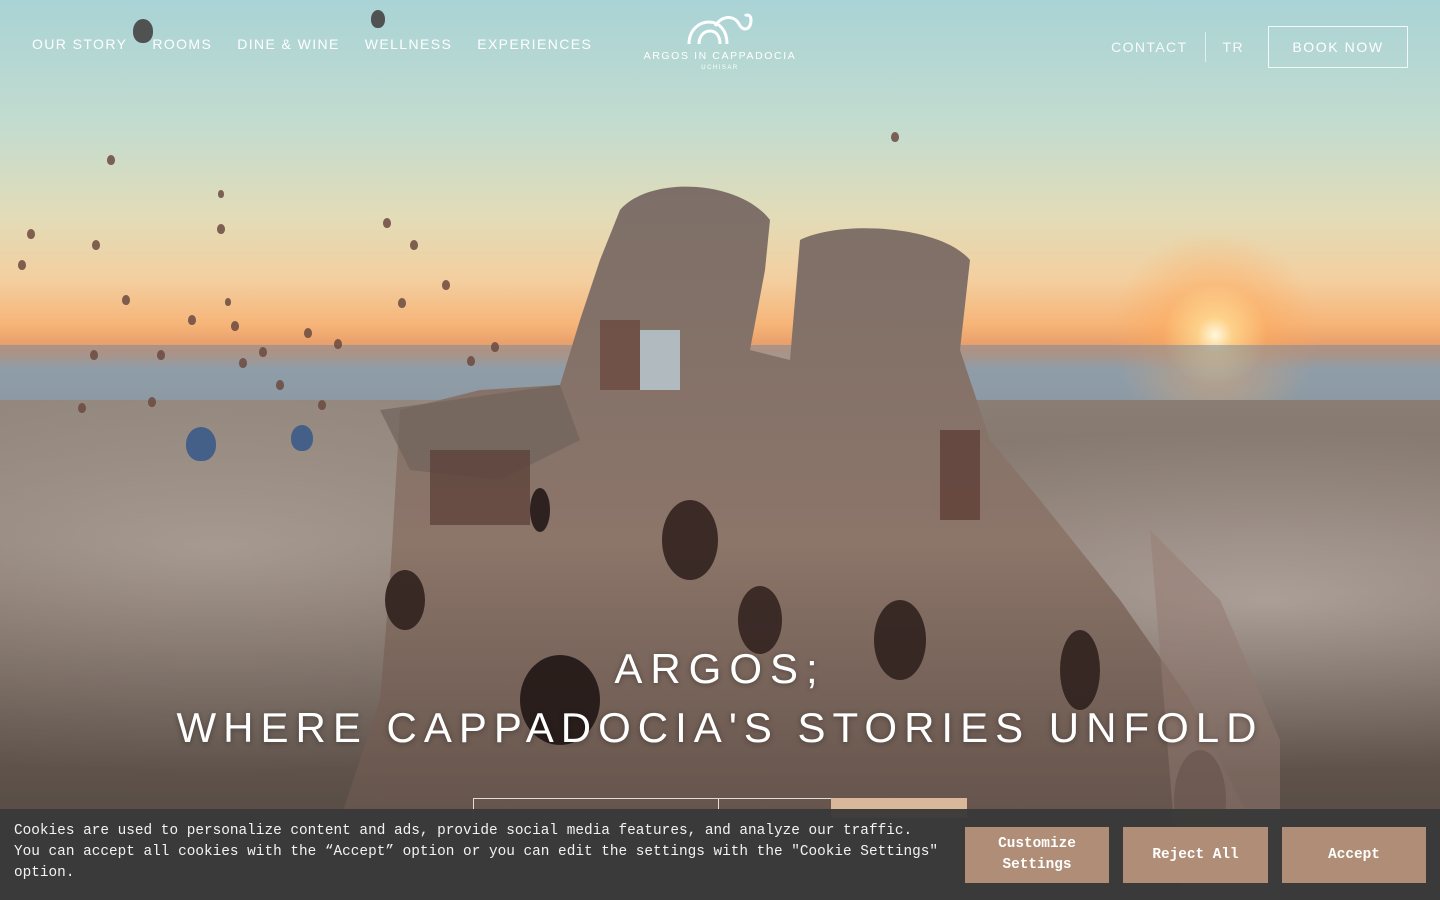  What do you see at coordinates (720, 699) in the screenshot?
I see `hero-headline: ARGOS; WHERE CAPPADOCIA'S STORIES UNFOLD` at bounding box center [720, 699].